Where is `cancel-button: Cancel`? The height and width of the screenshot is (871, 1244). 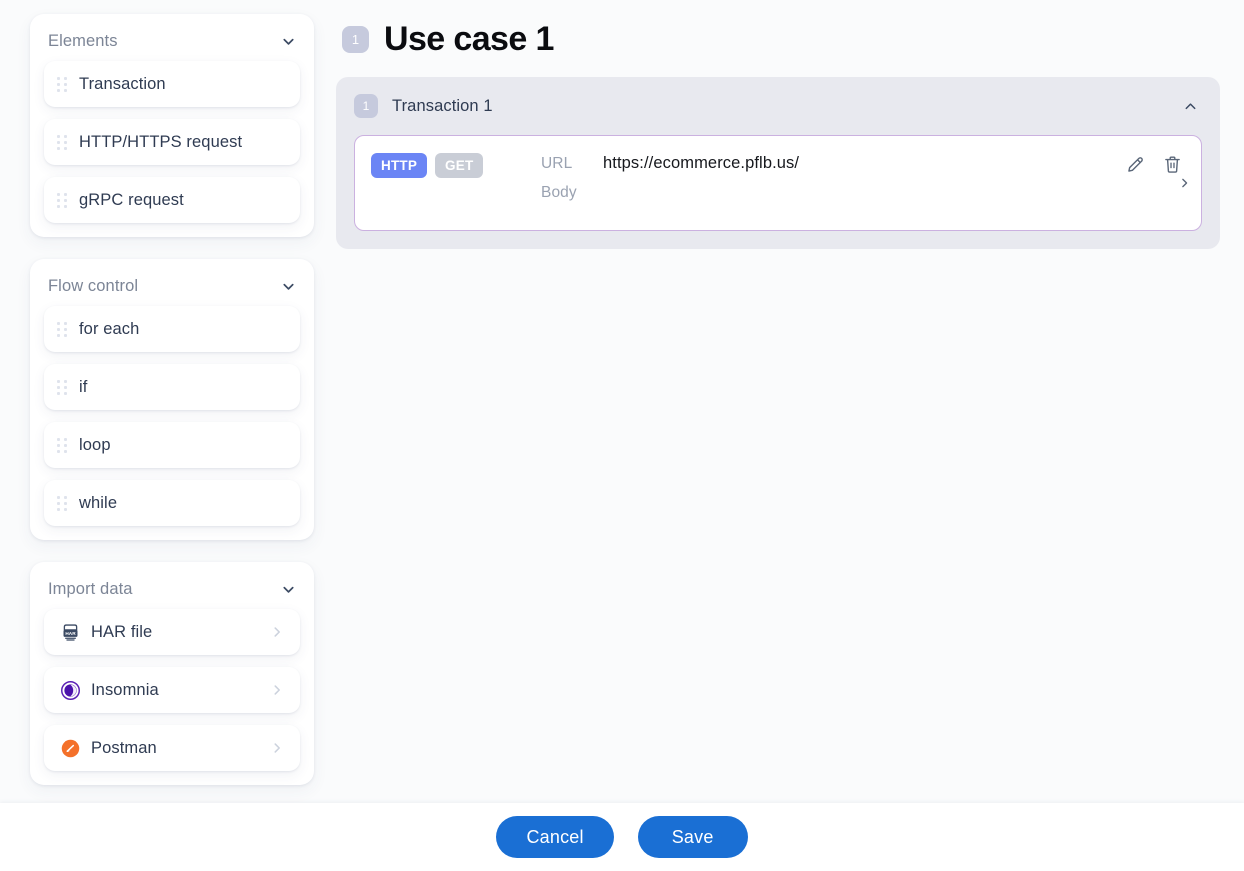 cancel-button: Cancel is located at coordinates (555, 837).